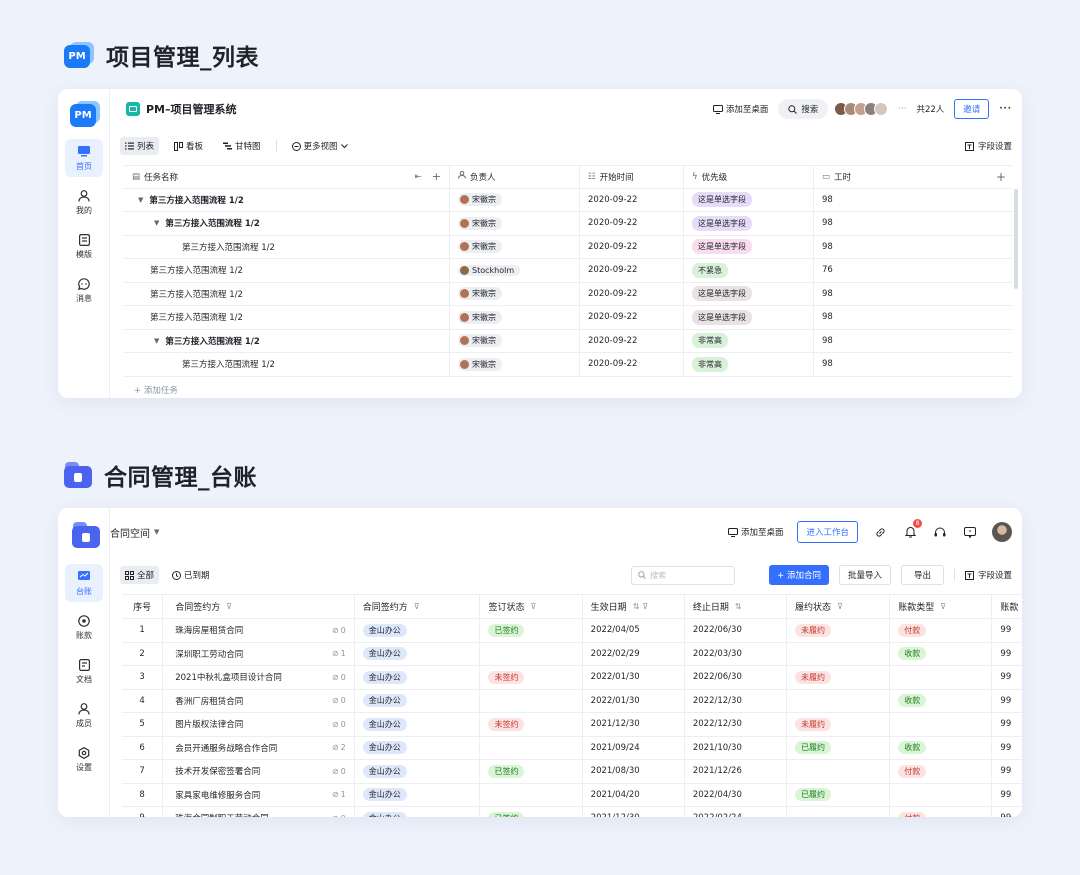  Describe the element at coordinates (922, 575) in the screenshot. I see `export-button: 导出` at that location.